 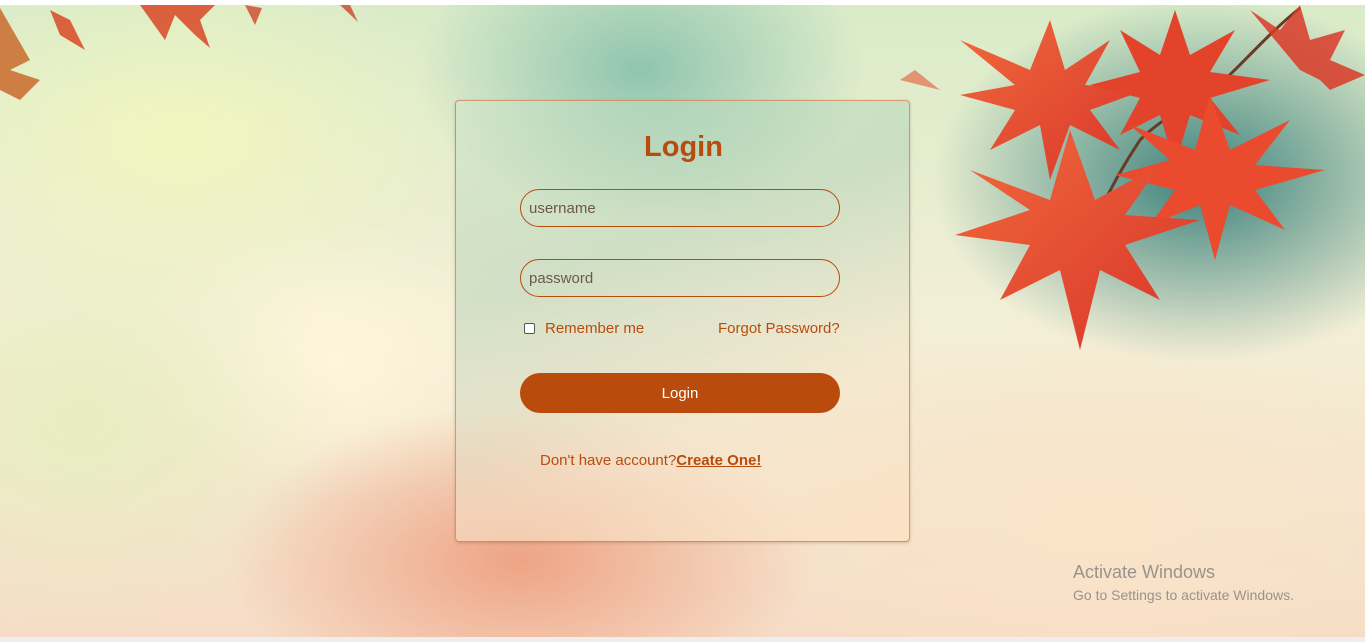 I want to click on signup-prompt: Don't have account?Create One!, so click(x=650, y=460).